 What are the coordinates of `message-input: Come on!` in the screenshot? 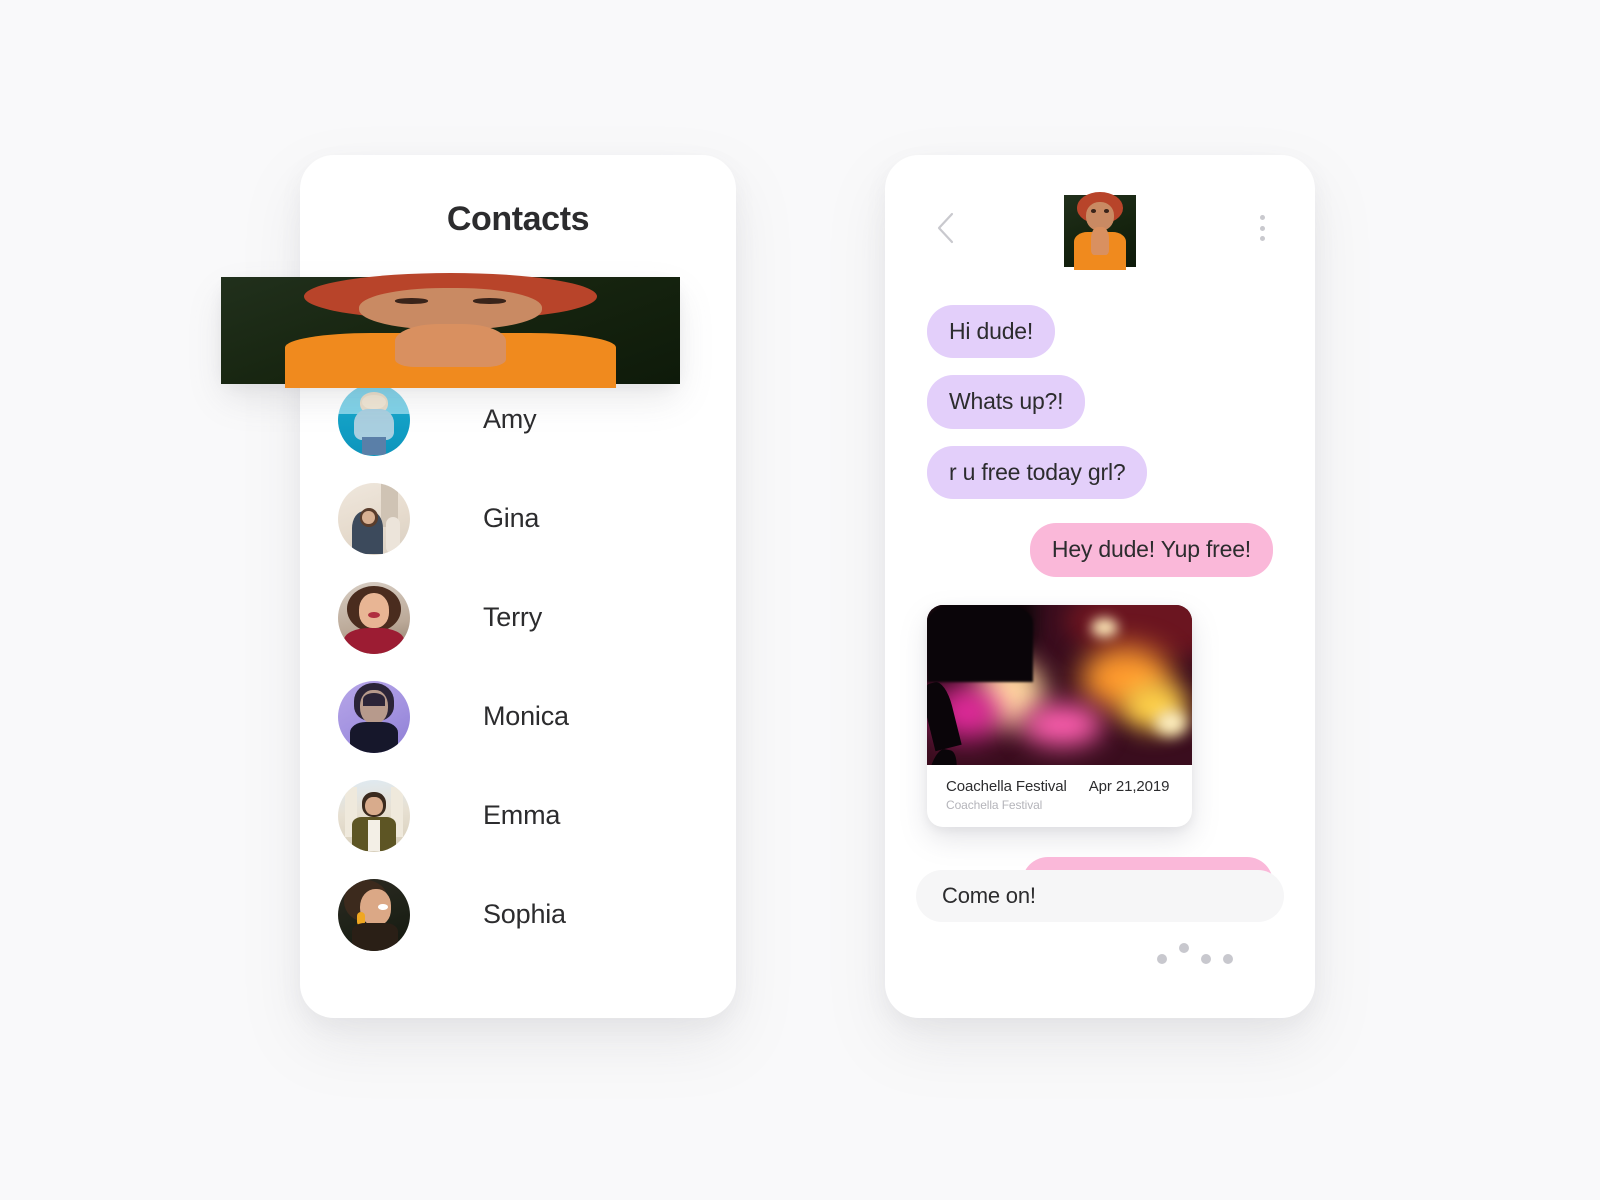 It's located at (1100, 896).